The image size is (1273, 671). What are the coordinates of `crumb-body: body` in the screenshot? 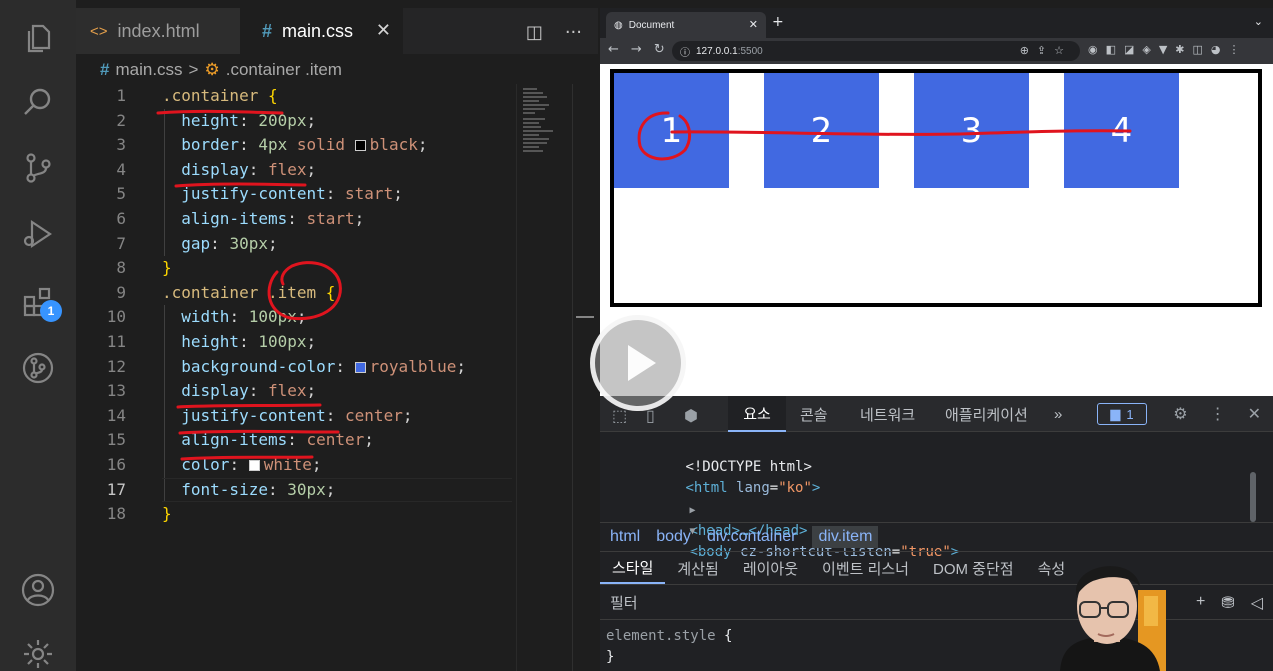 It's located at (673, 537).